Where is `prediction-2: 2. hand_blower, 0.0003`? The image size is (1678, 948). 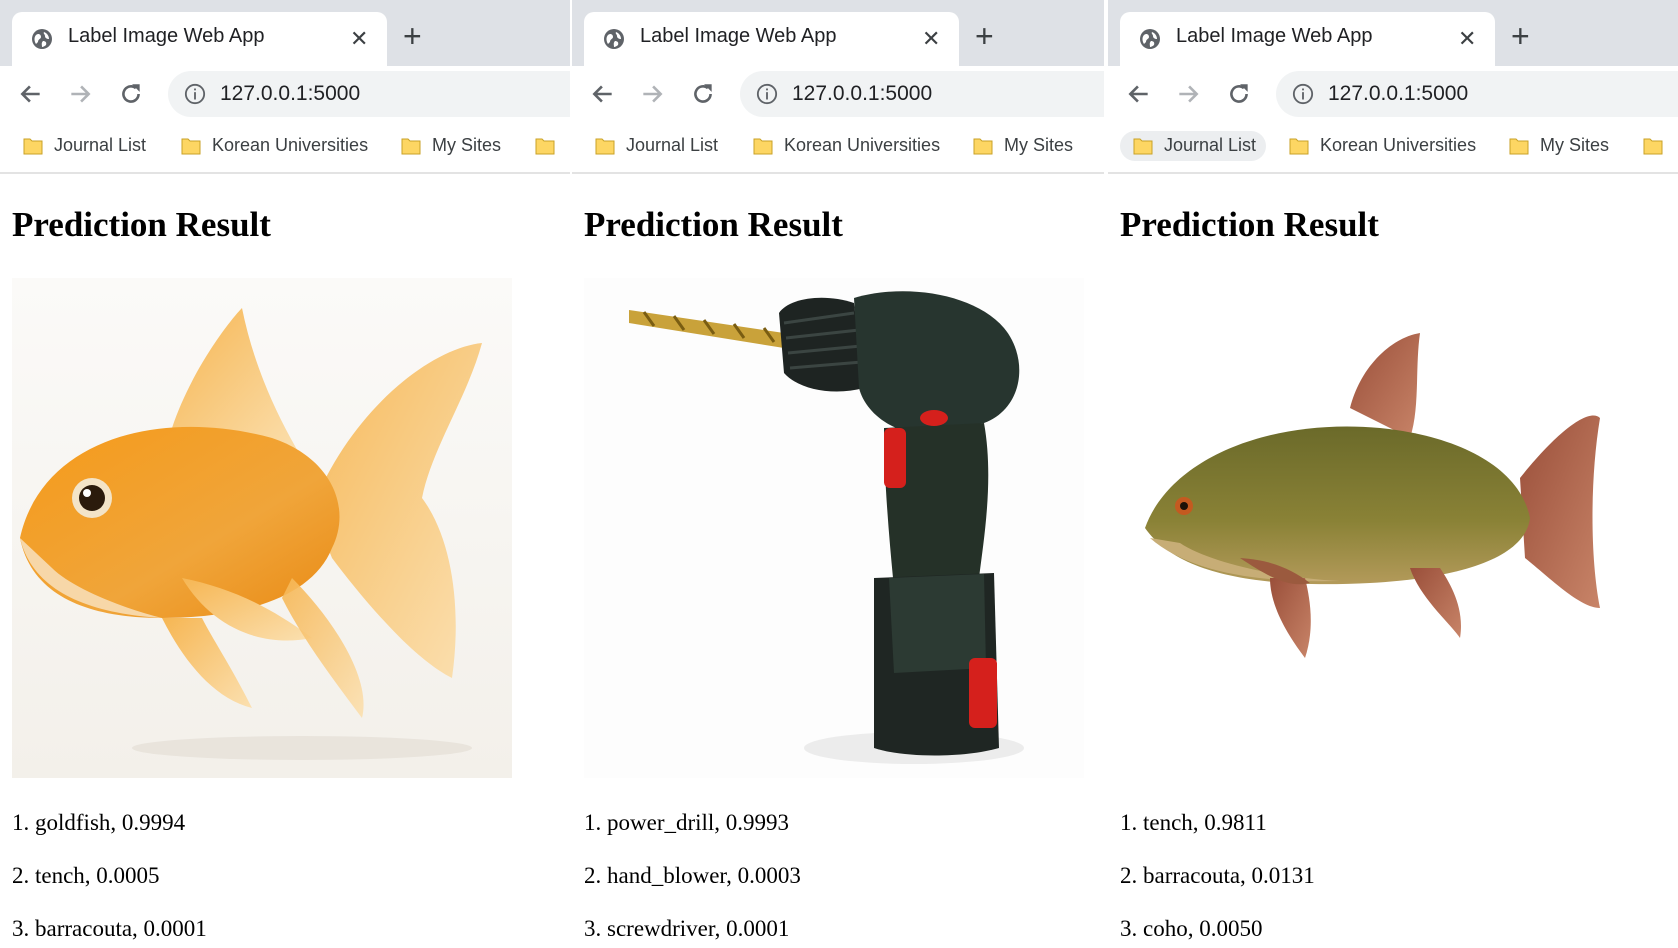
prediction-2: 2. hand_blower, 0.0003 is located at coordinates (692, 875).